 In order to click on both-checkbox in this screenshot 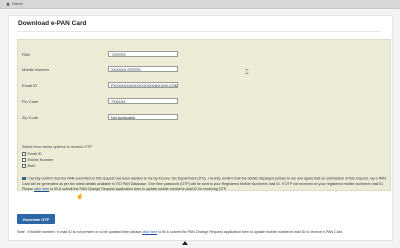, I will do `click(24, 166)`.